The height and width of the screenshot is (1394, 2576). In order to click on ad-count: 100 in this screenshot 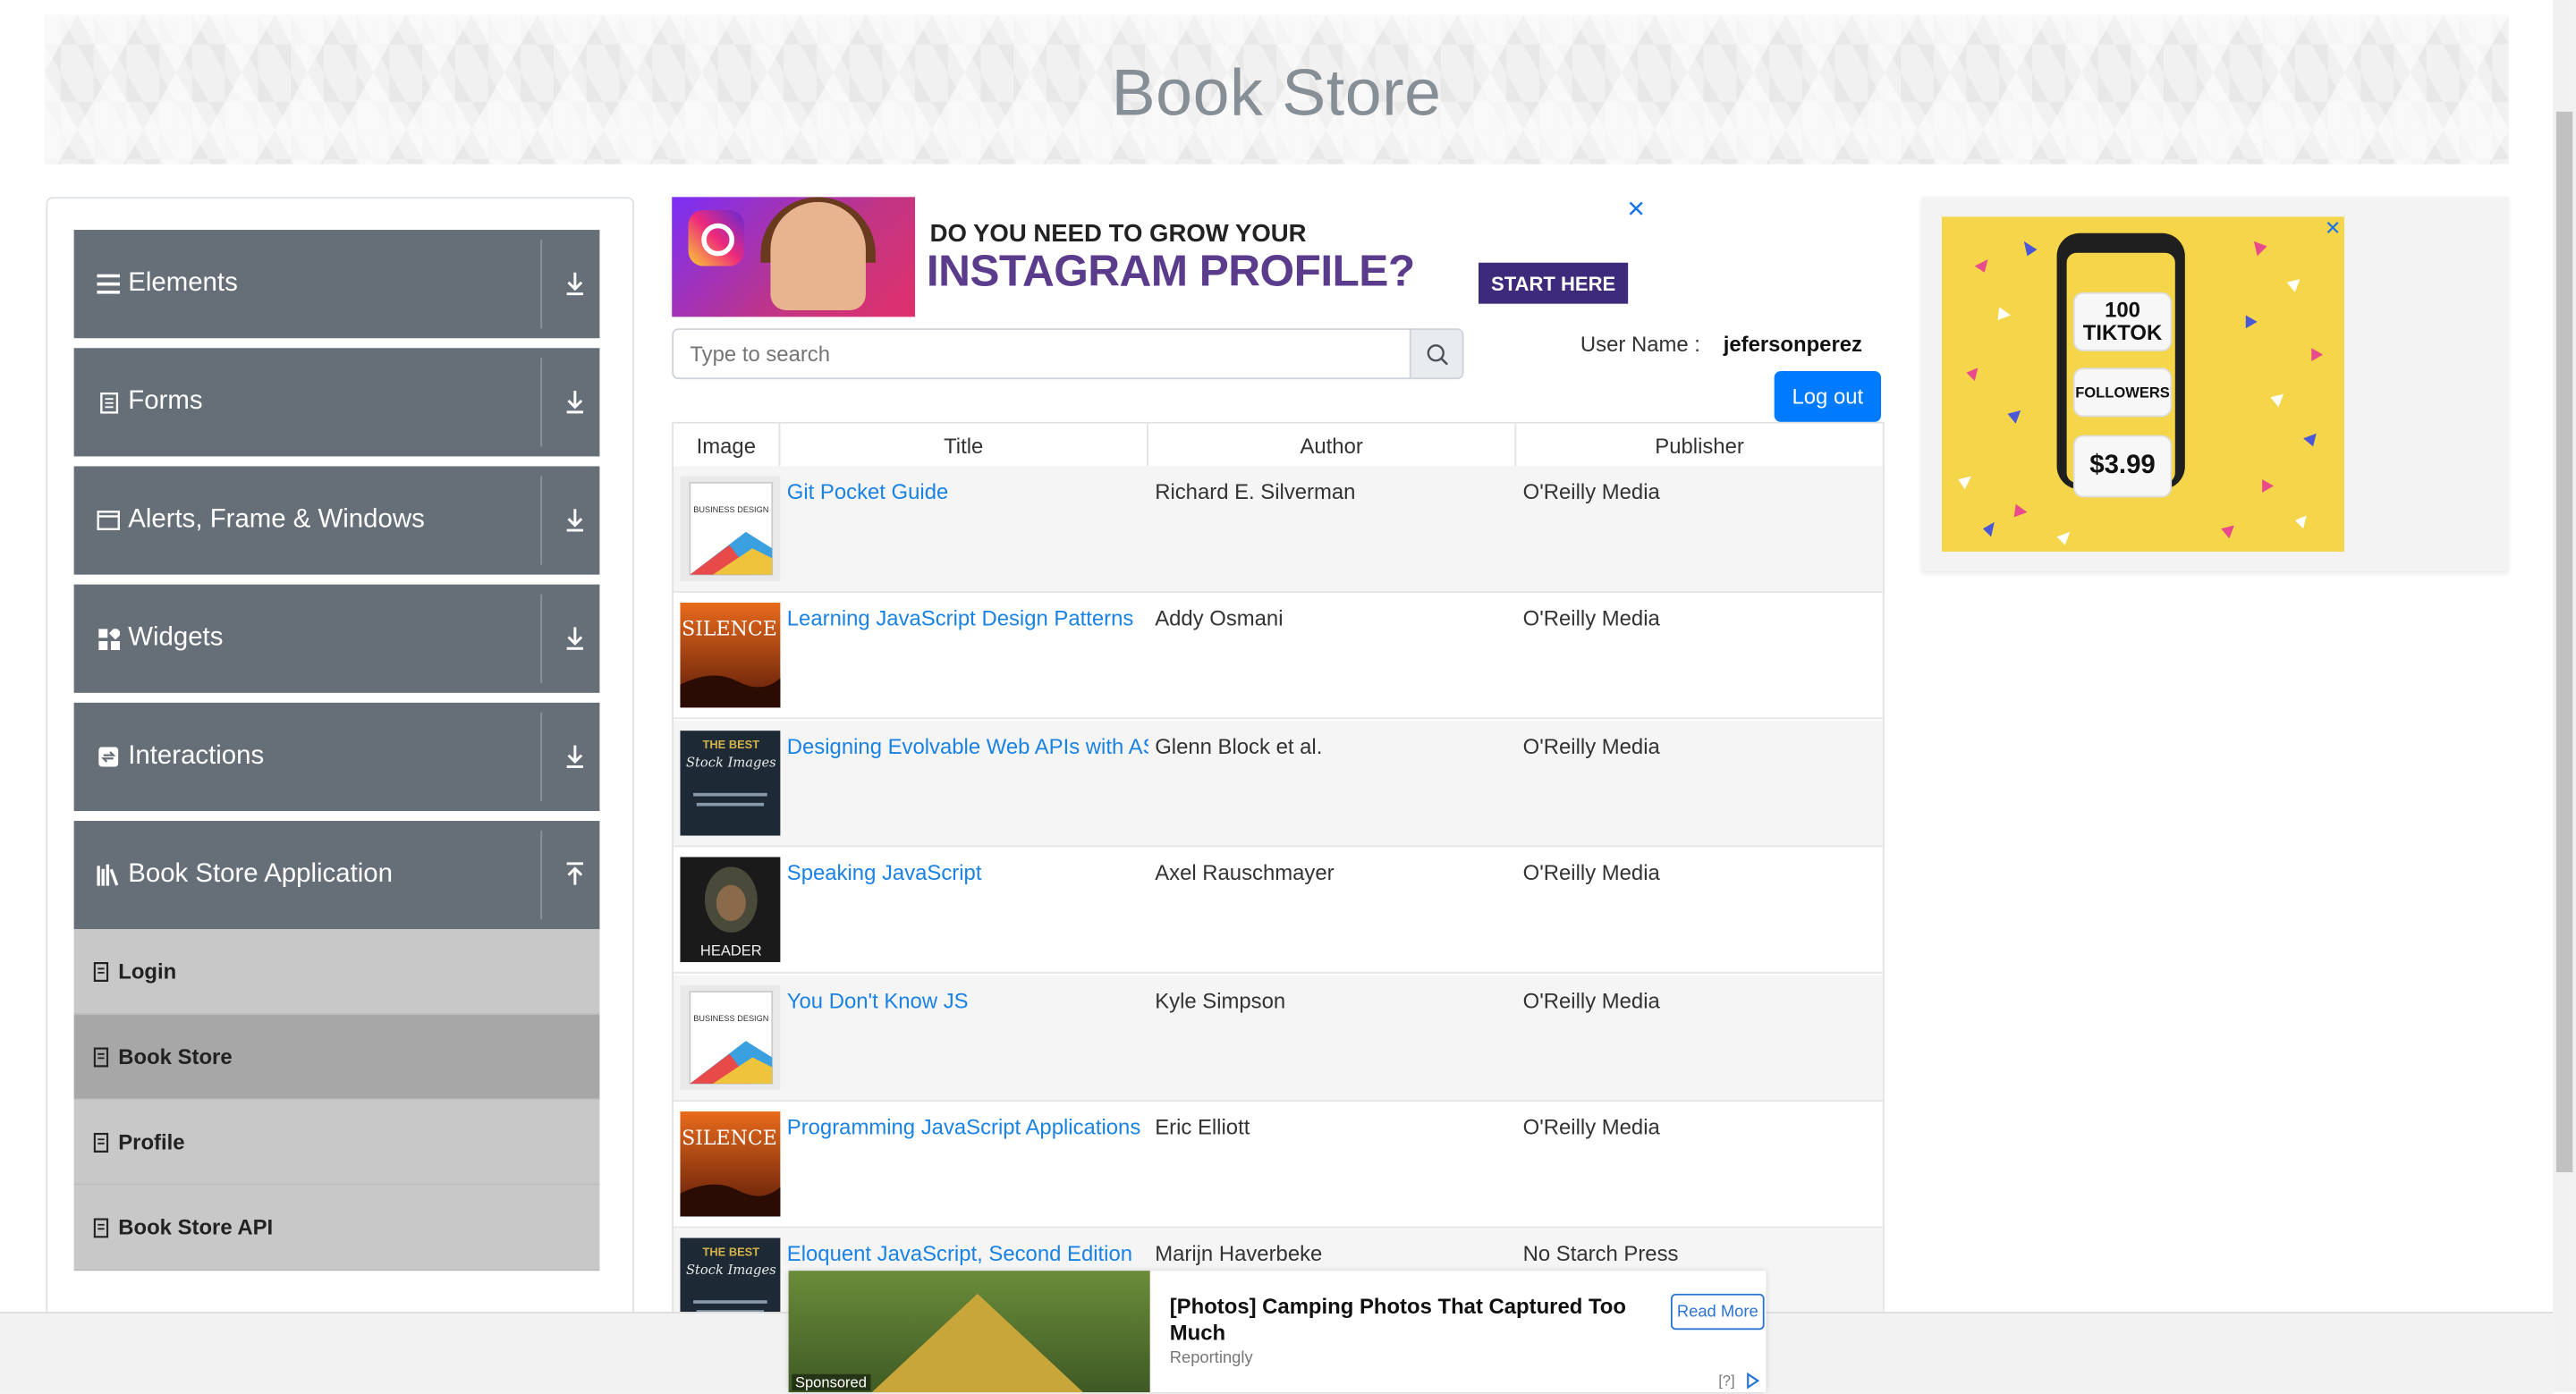, I will do `click(2122, 309)`.